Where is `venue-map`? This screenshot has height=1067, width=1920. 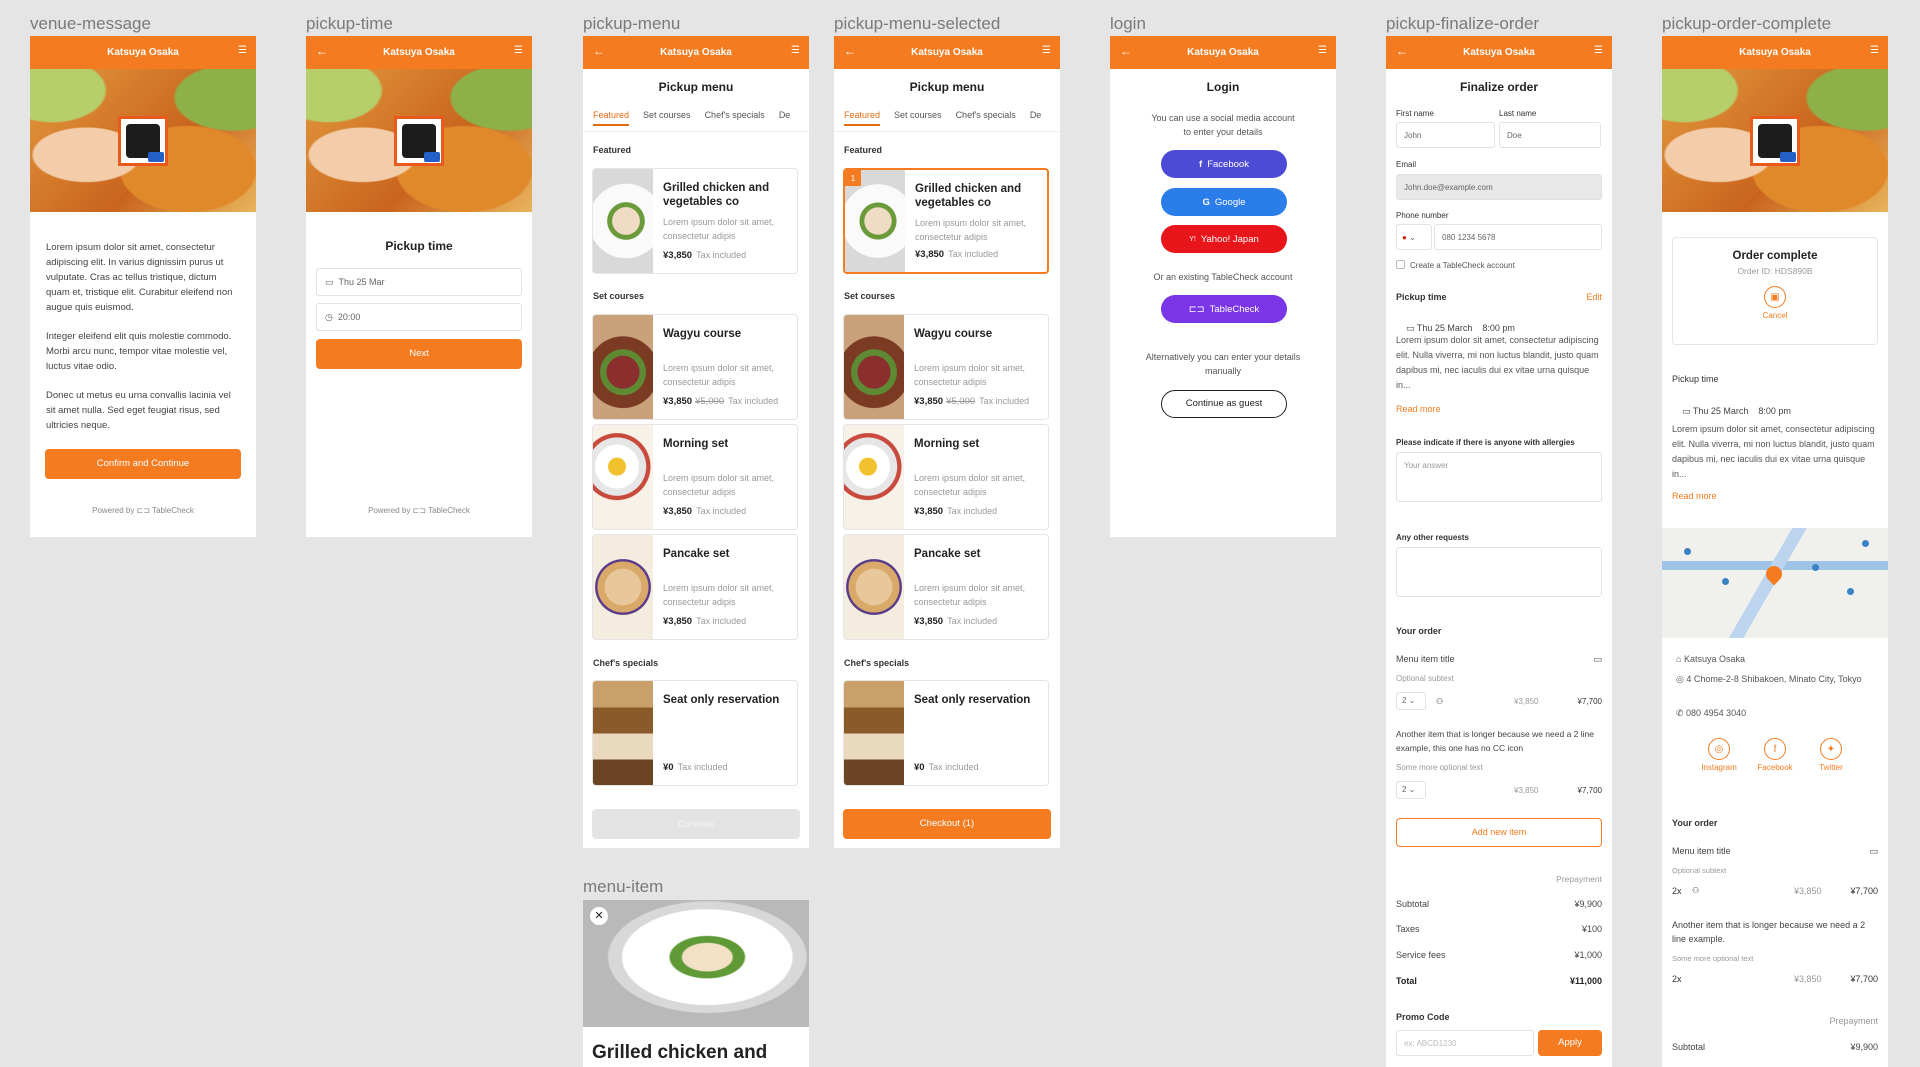 venue-map is located at coordinates (1775, 583).